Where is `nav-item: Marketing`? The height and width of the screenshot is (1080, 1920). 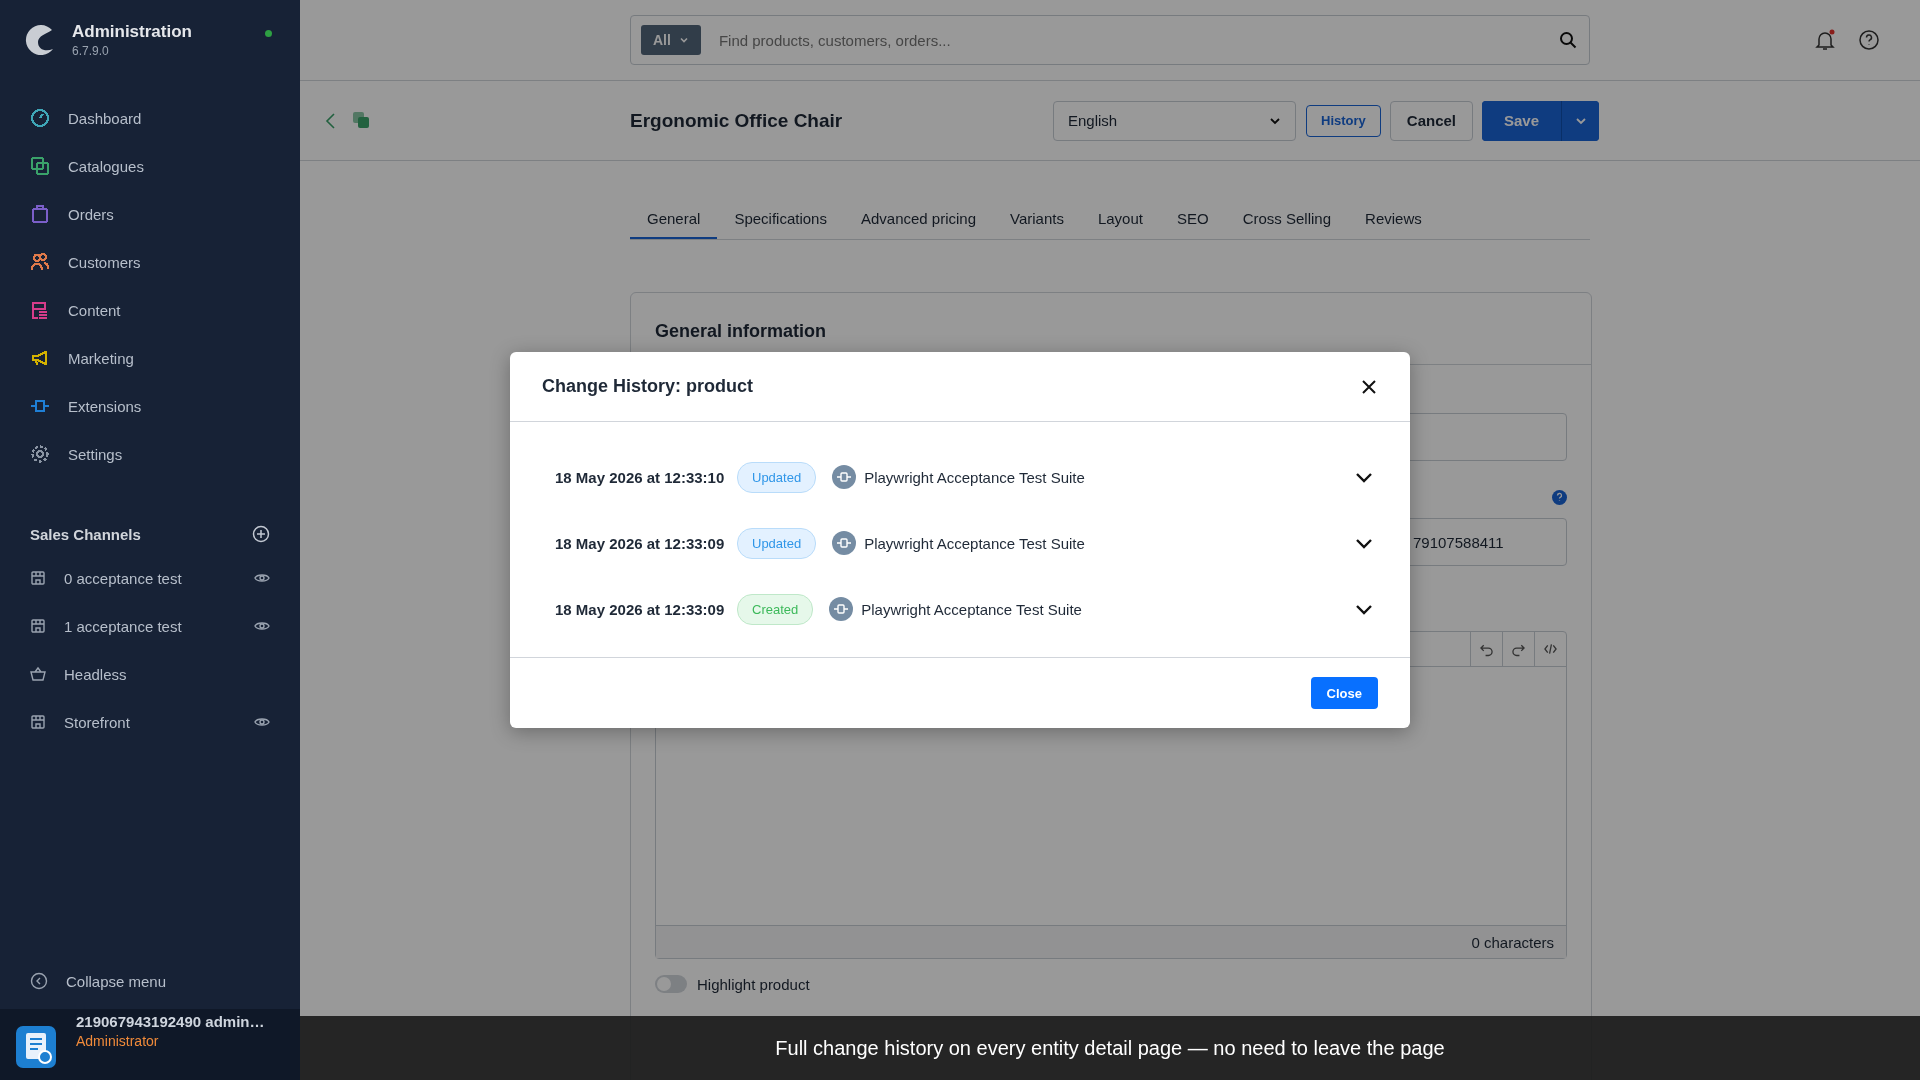 nav-item: Marketing is located at coordinates (150, 358).